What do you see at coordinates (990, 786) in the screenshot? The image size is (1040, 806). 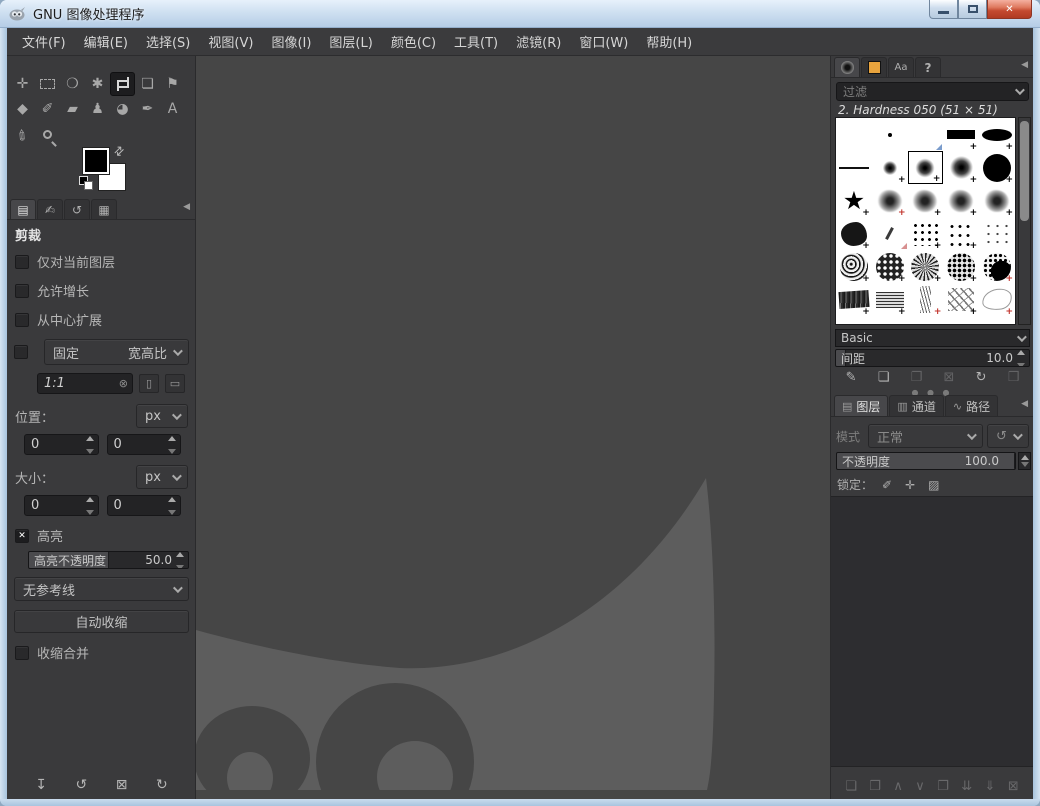 I see `anchor-layer-button: ⇓` at bounding box center [990, 786].